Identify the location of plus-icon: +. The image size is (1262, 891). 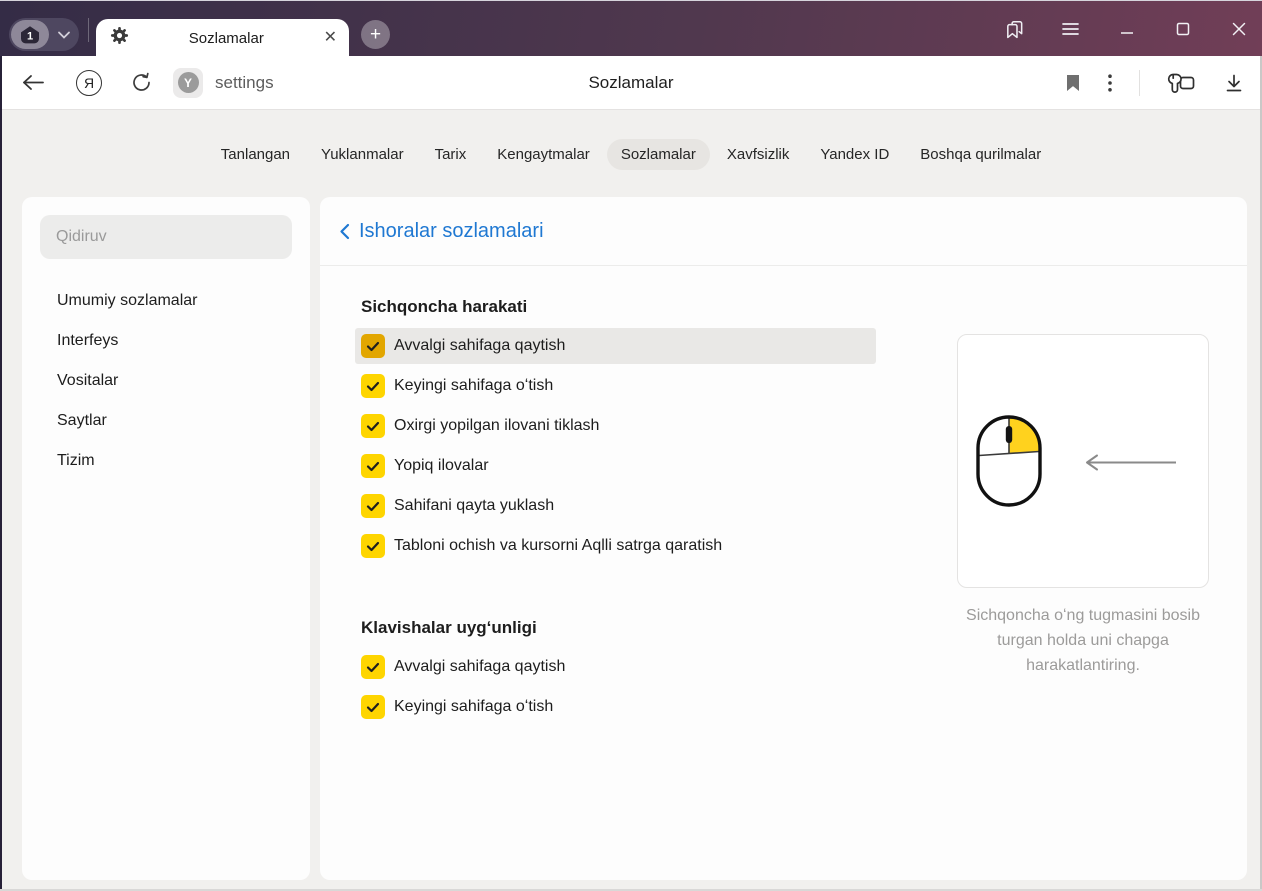
(375, 34).